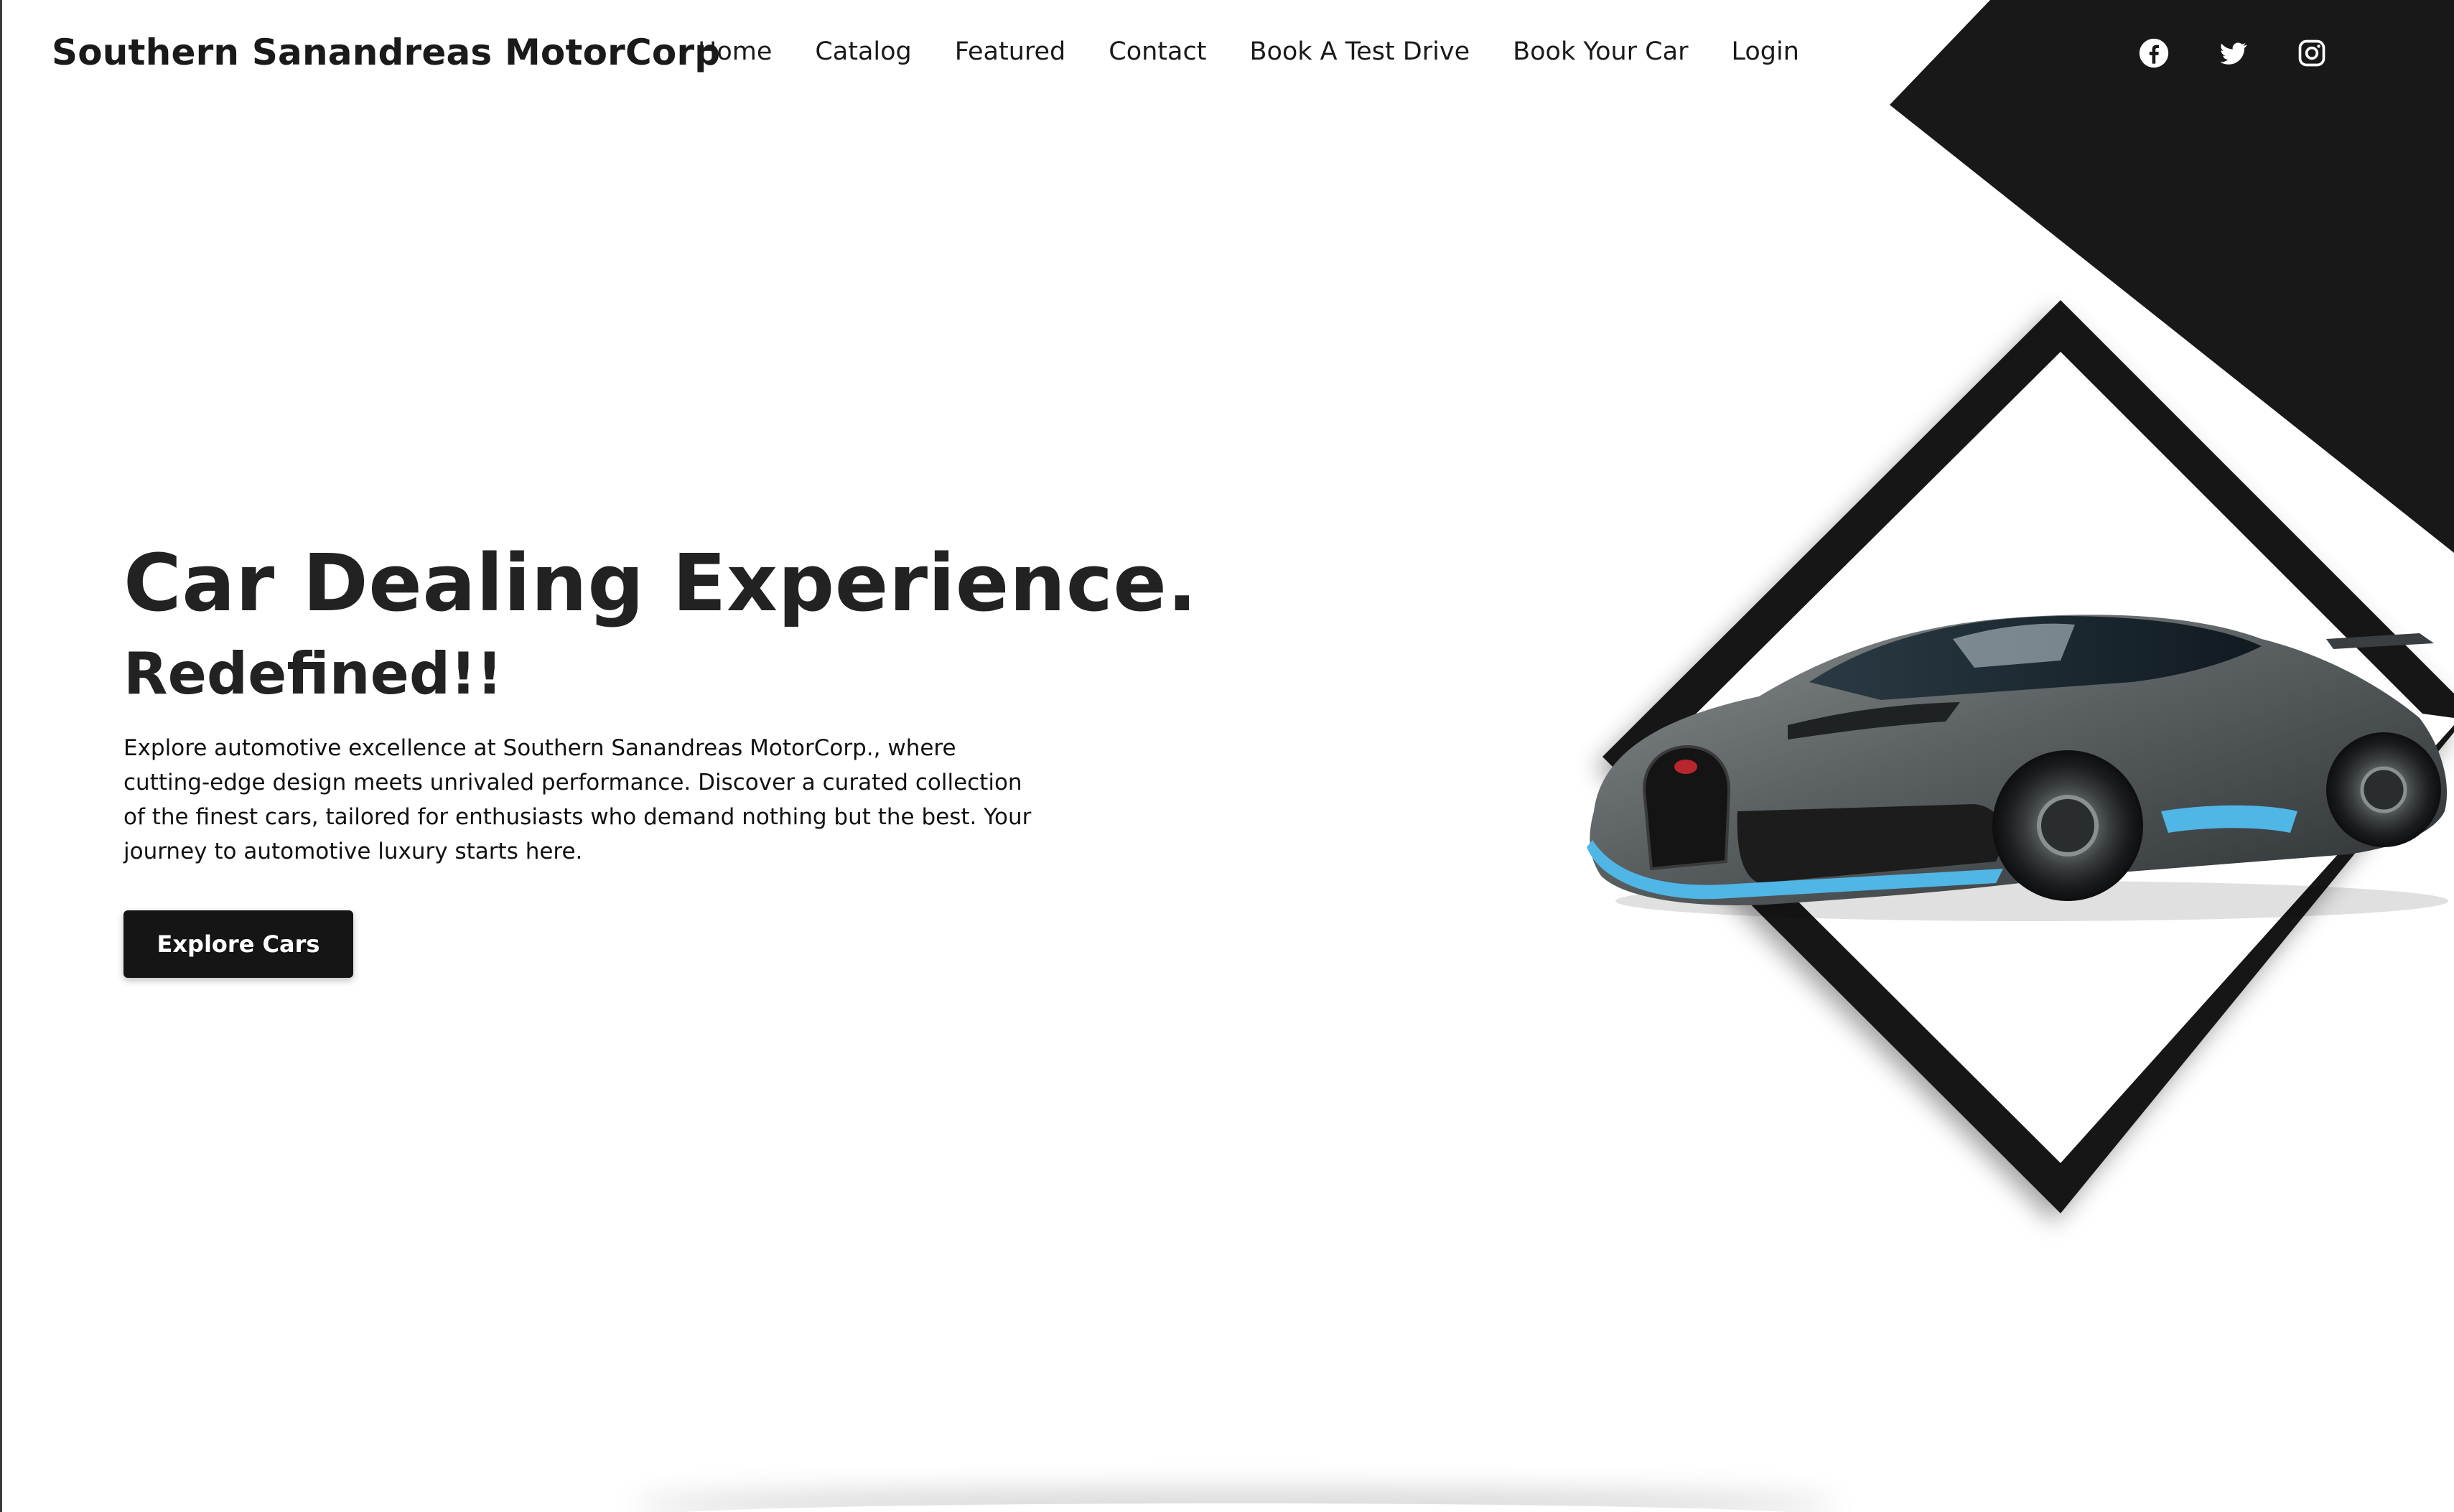 The width and height of the screenshot is (2454, 1512). I want to click on facebook-icon, so click(2154, 53).